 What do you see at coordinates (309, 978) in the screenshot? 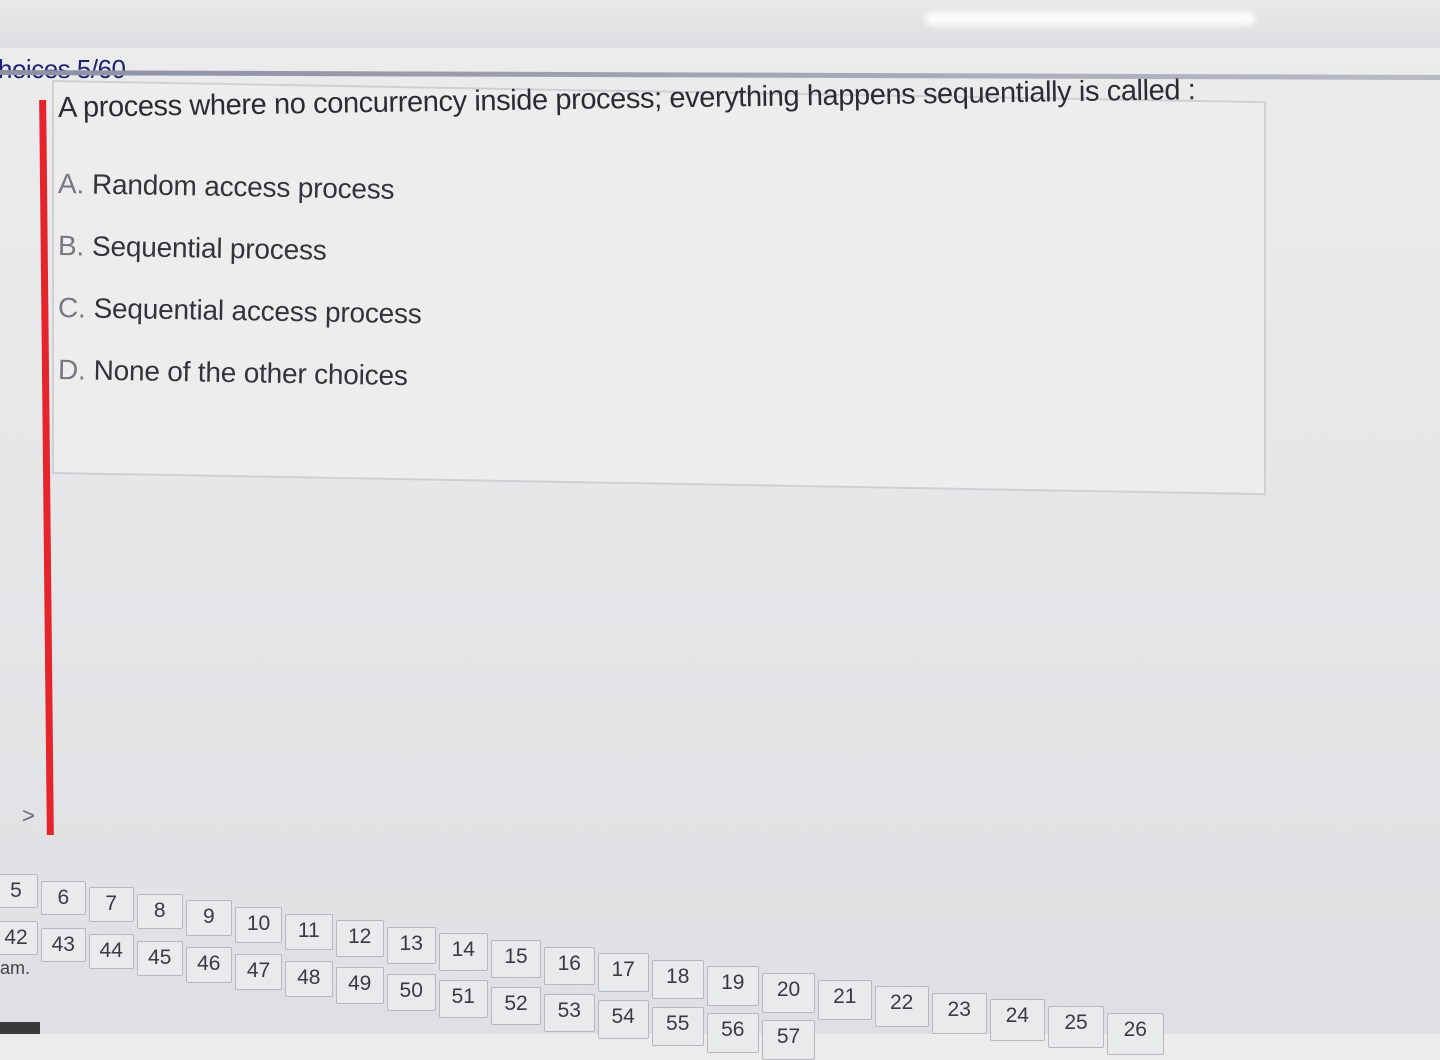
I see `question-nav-button: 48` at bounding box center [309, 978].